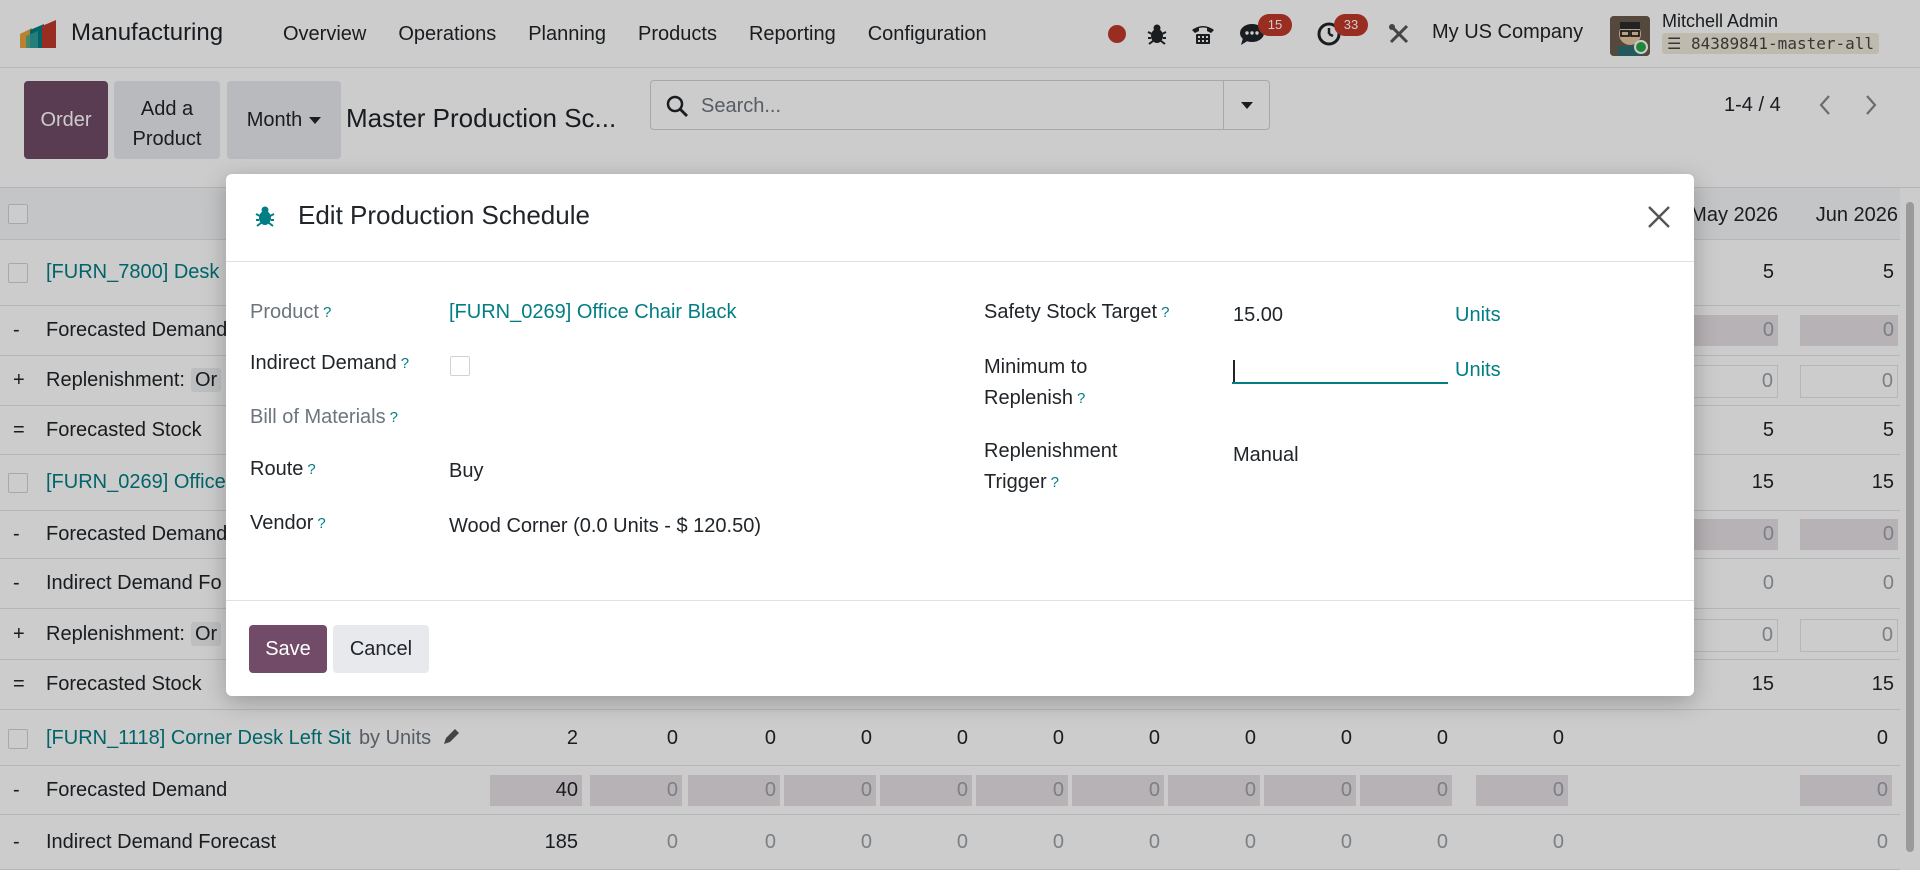 The width and height of the screenshot is (1920, 870). I want to click on product-value: [FURN_0269] Office Chair Black, so click(593, 312).